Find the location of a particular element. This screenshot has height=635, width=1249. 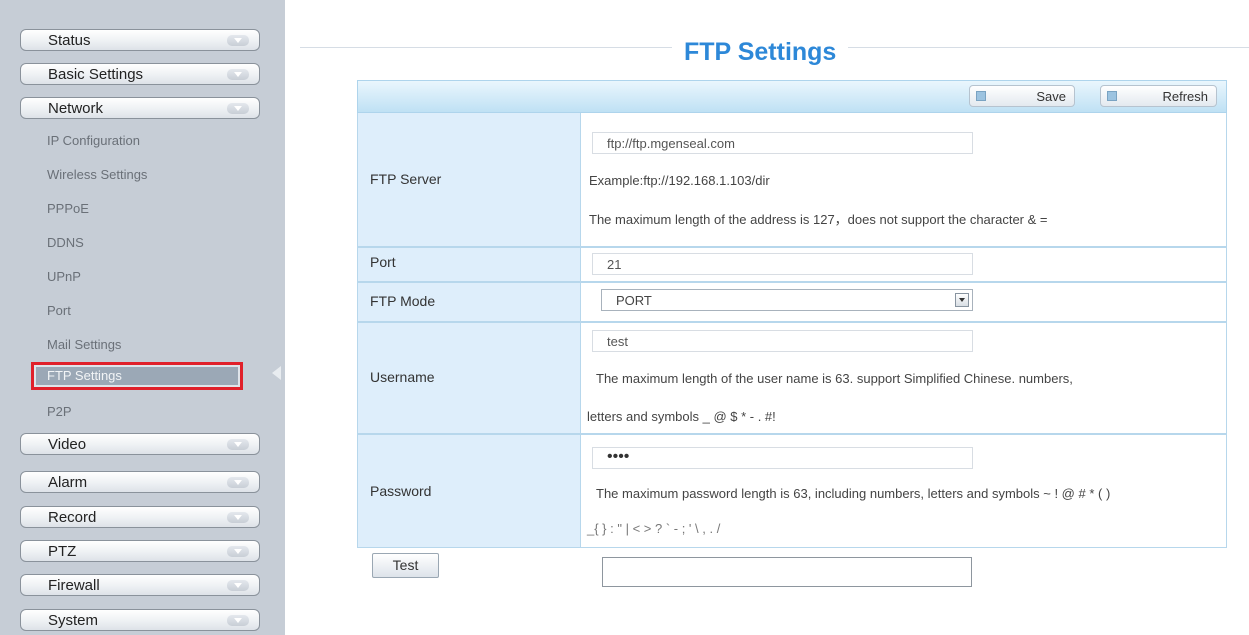

password-input: •••• is located at coordinates (782, 458).